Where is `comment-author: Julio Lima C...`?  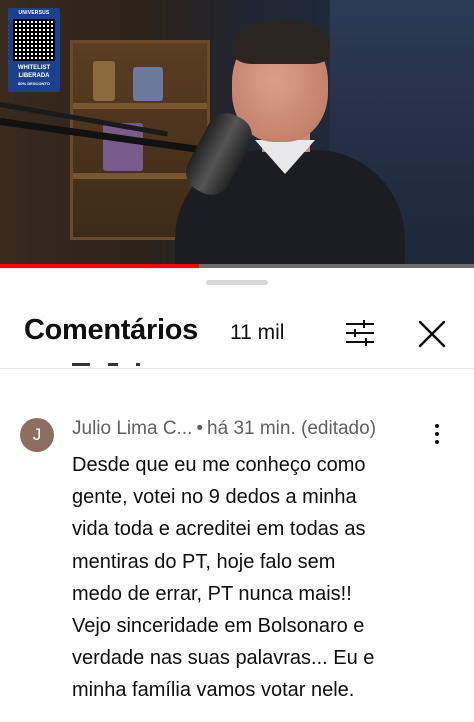 comment-author: Julio Lima C... is located at coordinates (132, 428).